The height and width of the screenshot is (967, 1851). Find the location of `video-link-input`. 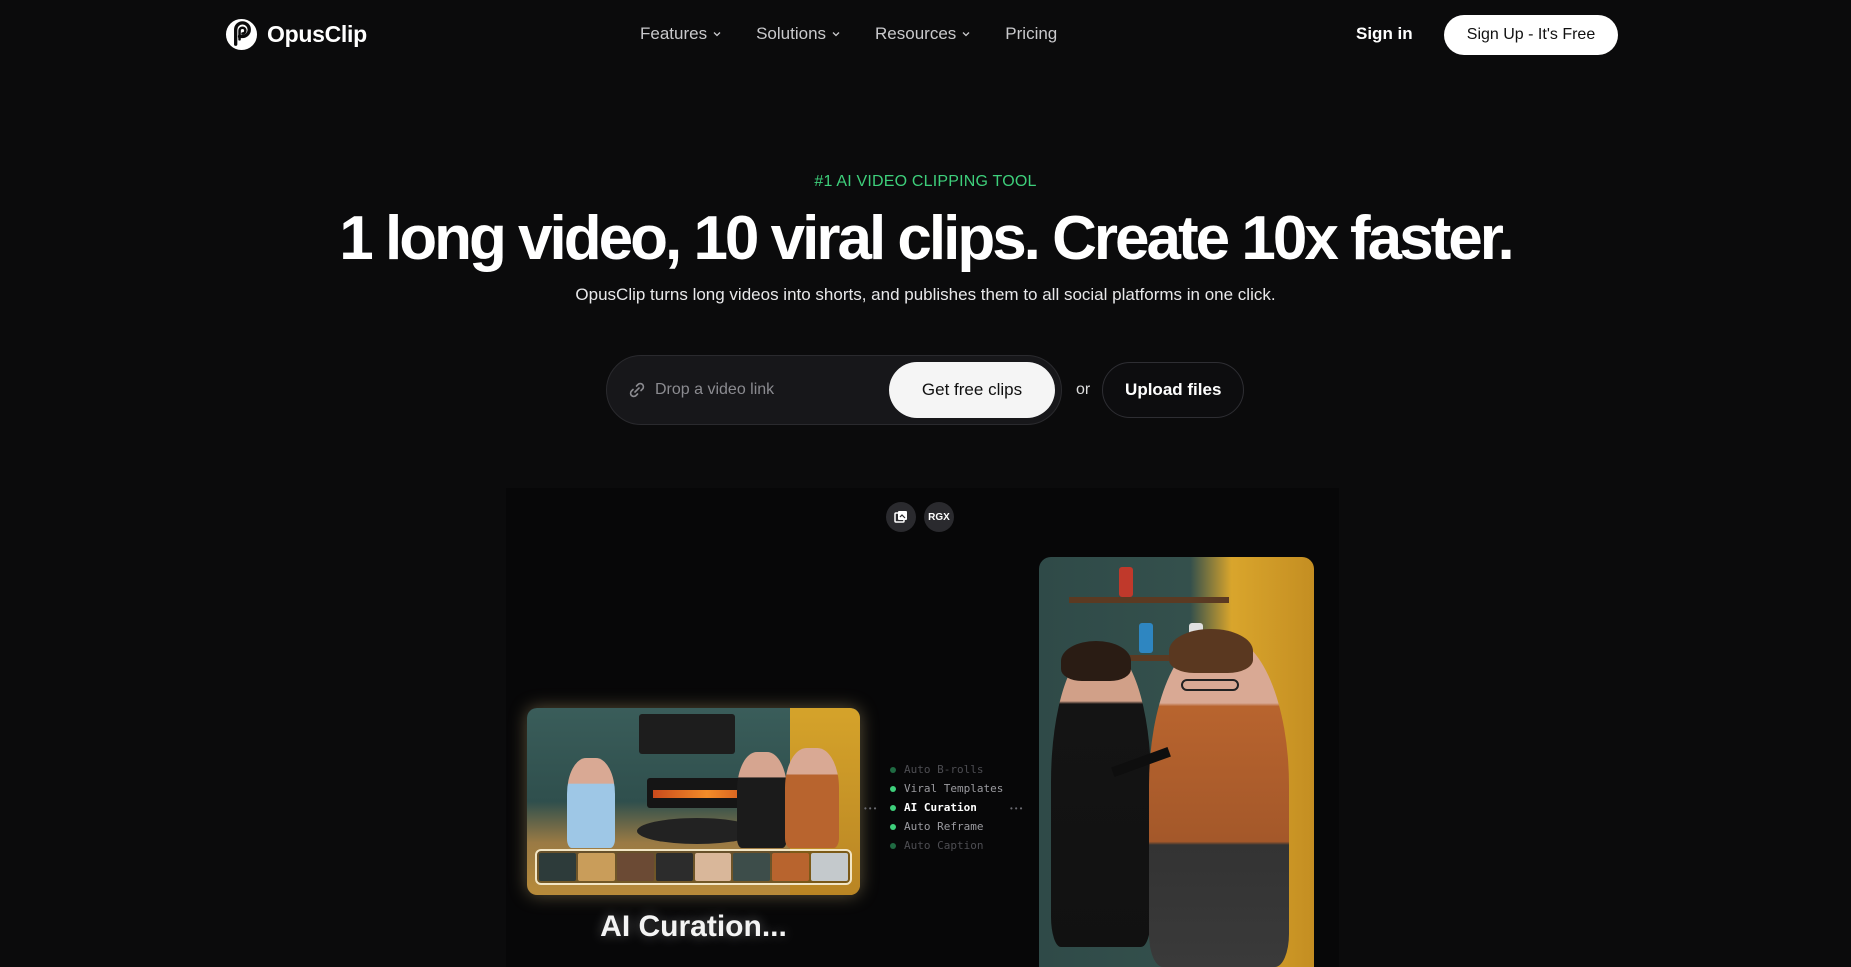

video-link-input is located at coordinates (755, 390).